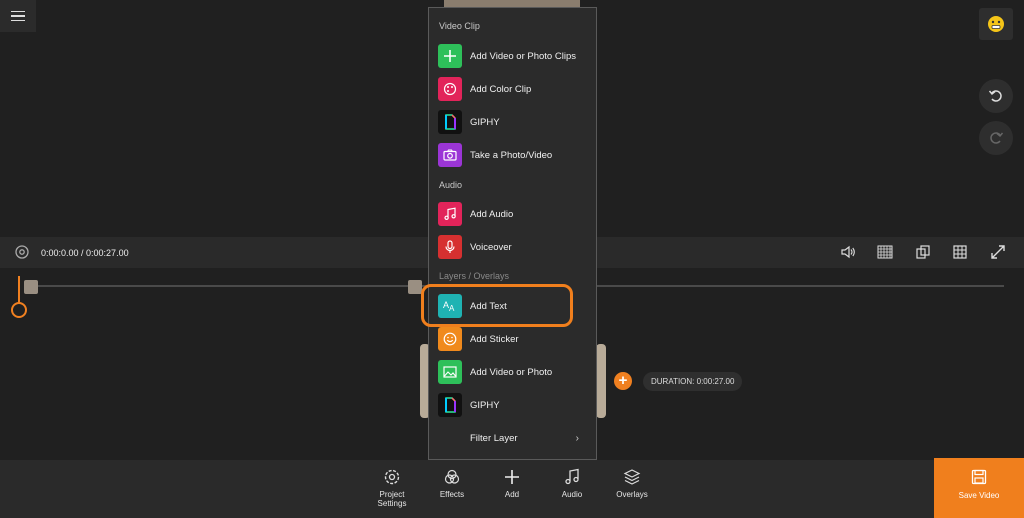 Image resolution: width=1024 pixels, height=518 pixels. What do you see at coordinates (450, 339) in the screenshot?
I see `smiley-icon` at bounding box center [450, 339].